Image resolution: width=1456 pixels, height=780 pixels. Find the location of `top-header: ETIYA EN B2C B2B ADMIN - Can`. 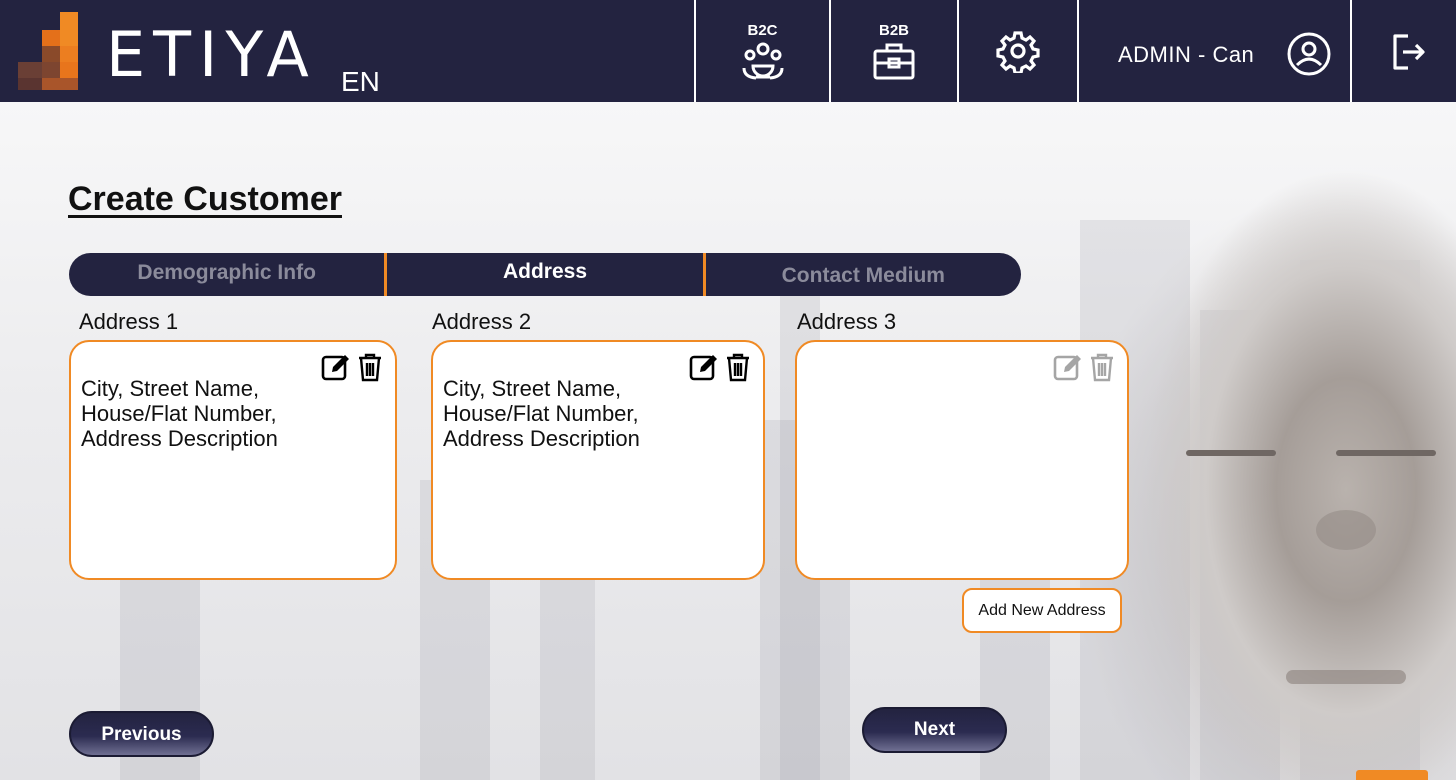

top-header: ETIYA EN B2C B2B ADMIN - Can is located at coordinates (728, 51).